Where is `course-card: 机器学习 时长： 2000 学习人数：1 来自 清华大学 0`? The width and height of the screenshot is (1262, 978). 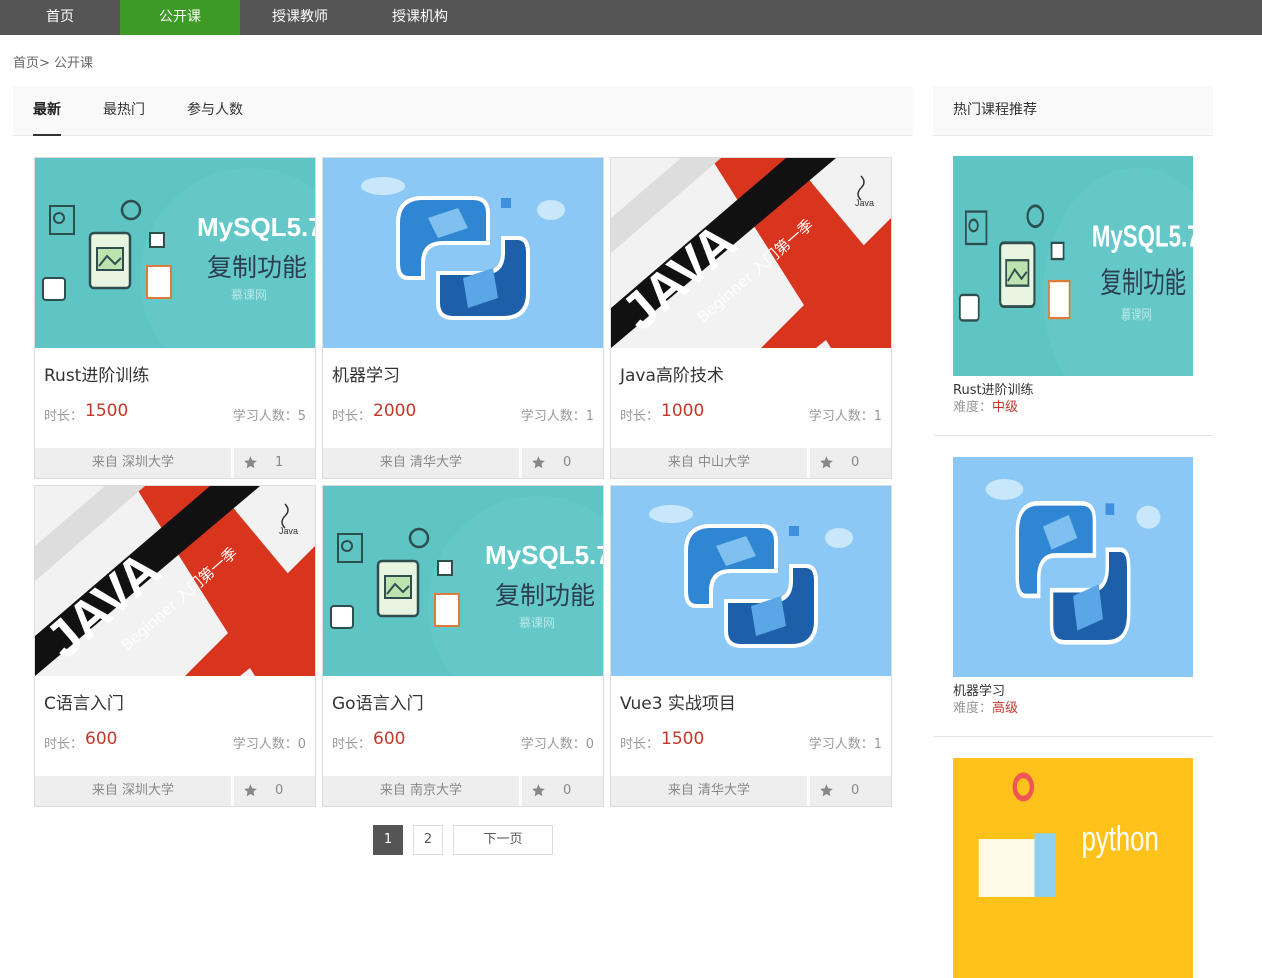
course-card: 机器学习 时长： 2000 学习人数：1 来自 清华大学 0 is located at coordinates (463, 318).